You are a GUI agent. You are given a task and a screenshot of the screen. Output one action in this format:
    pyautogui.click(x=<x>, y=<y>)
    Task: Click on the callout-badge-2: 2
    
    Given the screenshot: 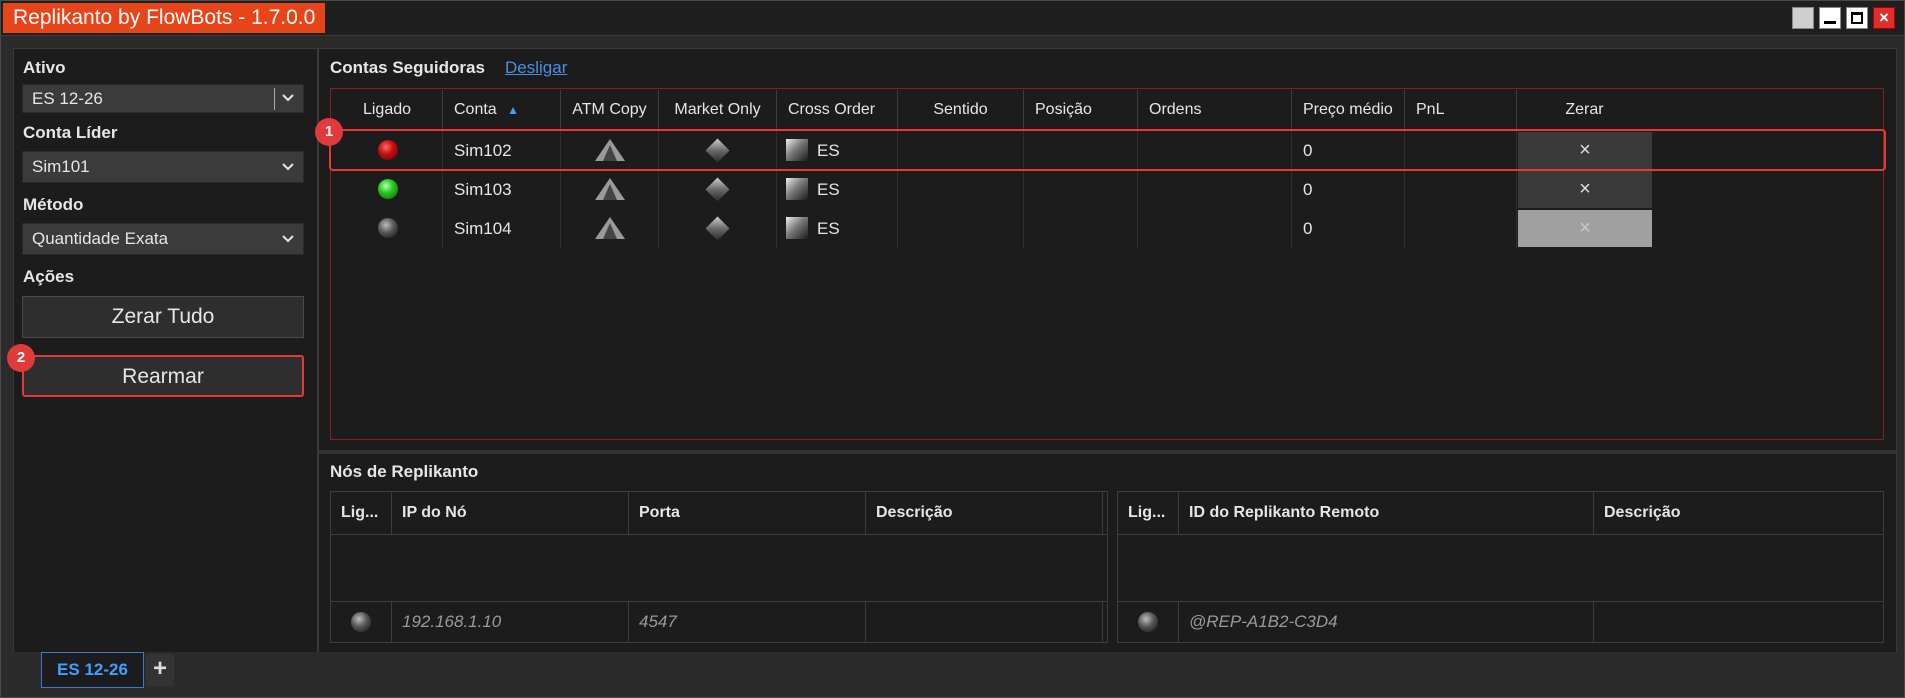 What is the action you would take?
    pyautogui.click(x=21, y=358)
    